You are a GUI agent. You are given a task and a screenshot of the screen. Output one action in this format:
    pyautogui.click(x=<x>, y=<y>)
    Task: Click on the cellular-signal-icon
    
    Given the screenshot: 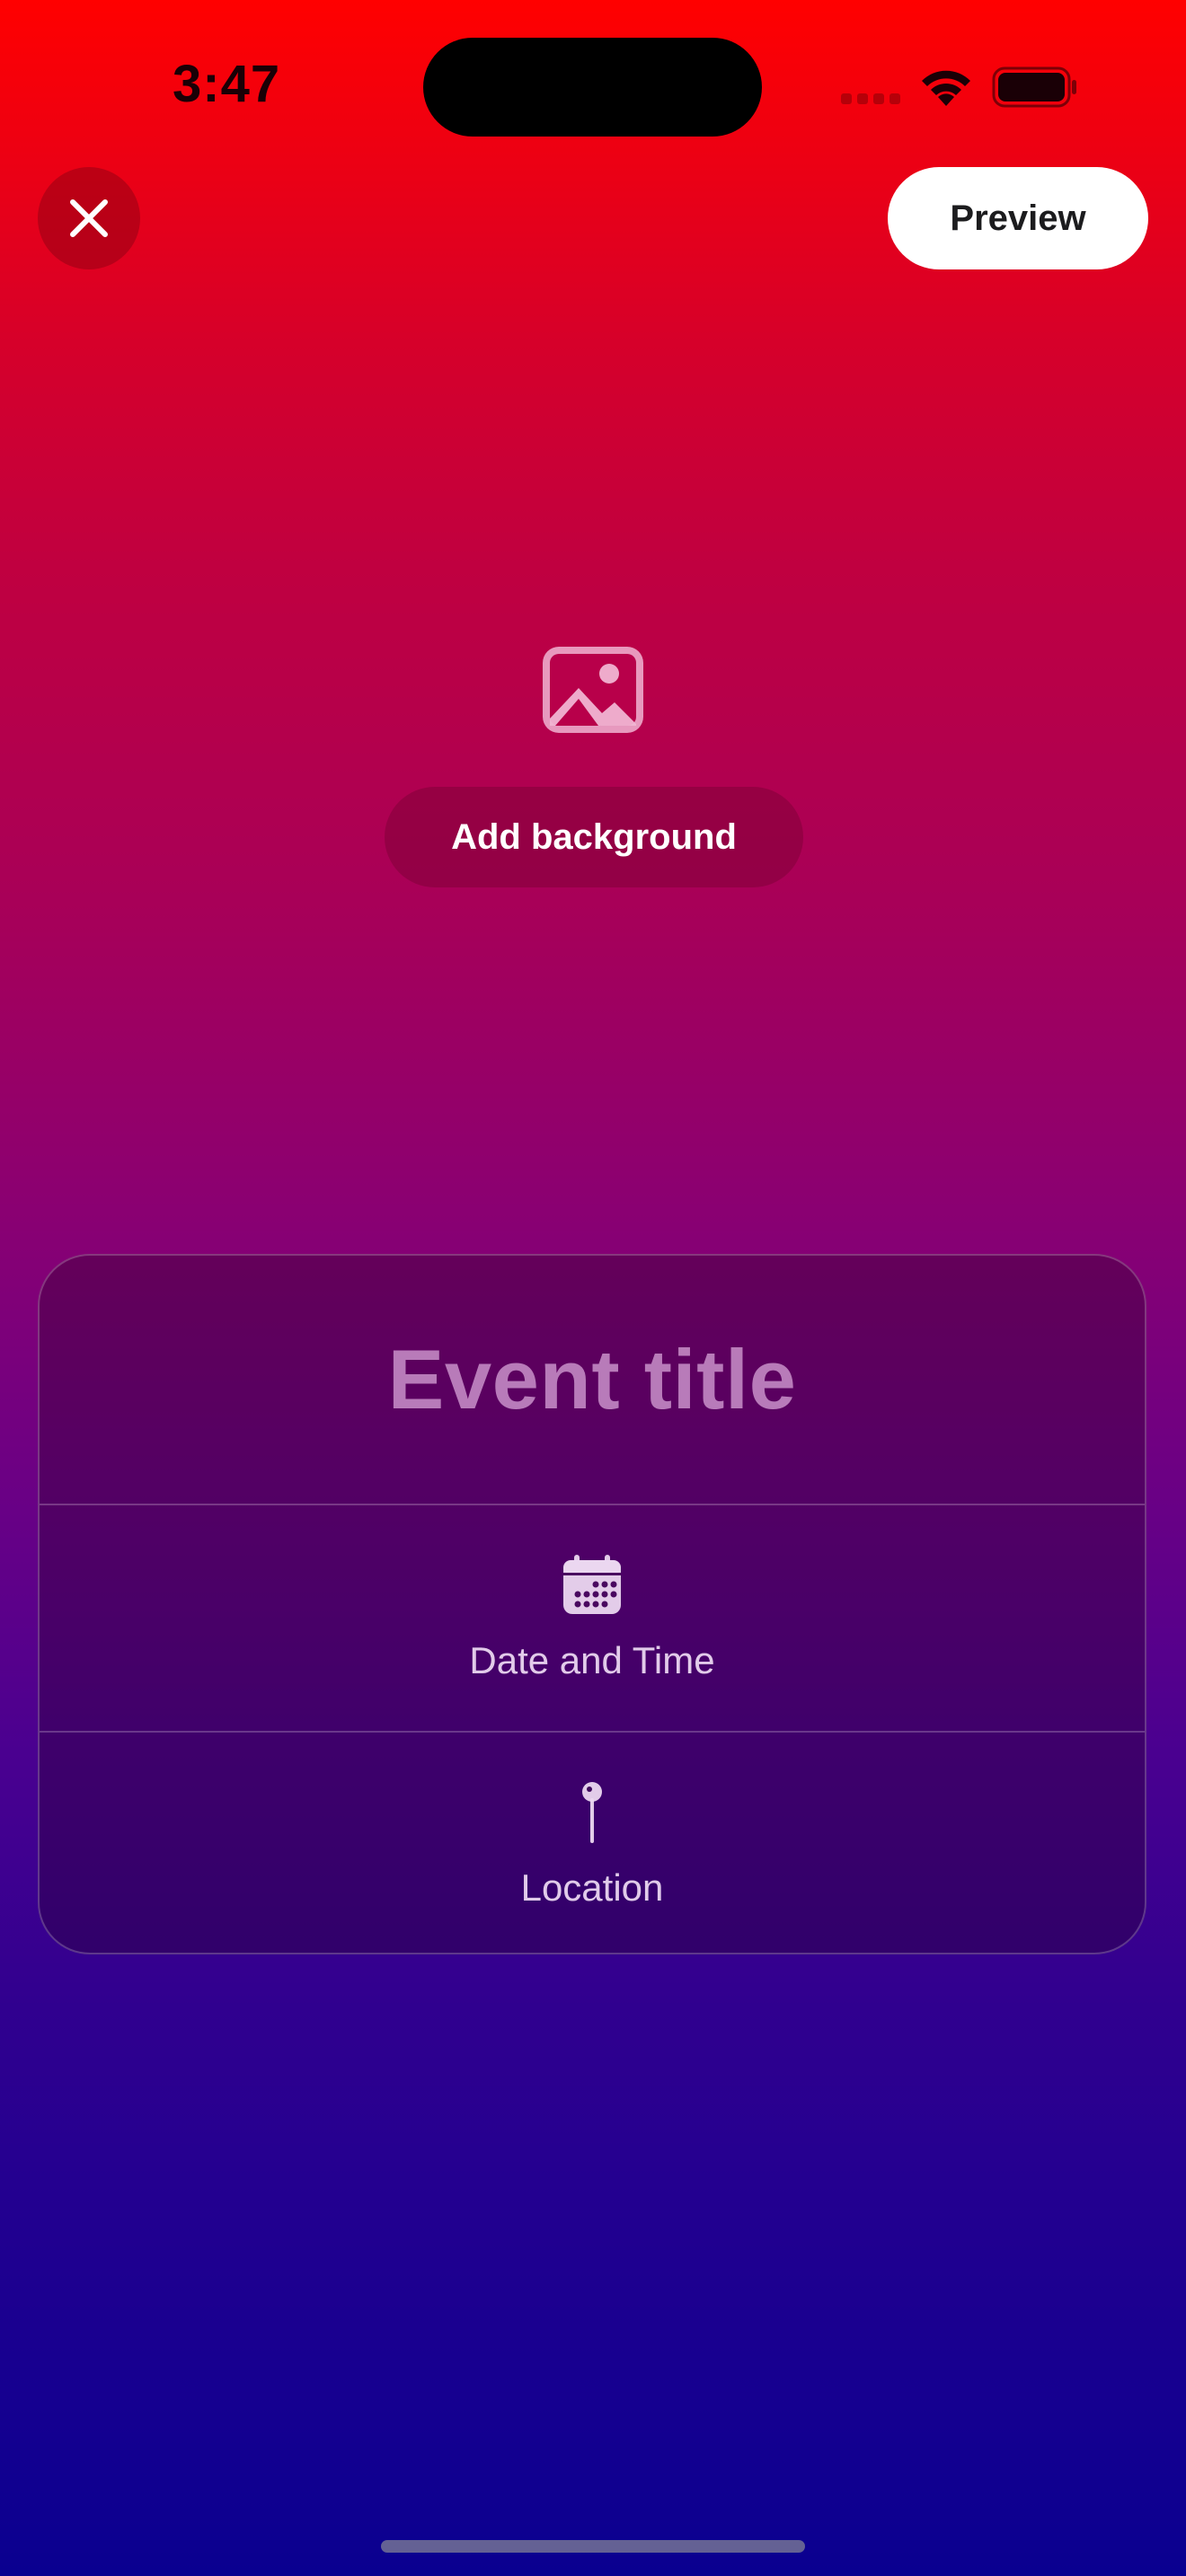 What is the action you would take?
    pyautogui.click(x=870, y=98)
    